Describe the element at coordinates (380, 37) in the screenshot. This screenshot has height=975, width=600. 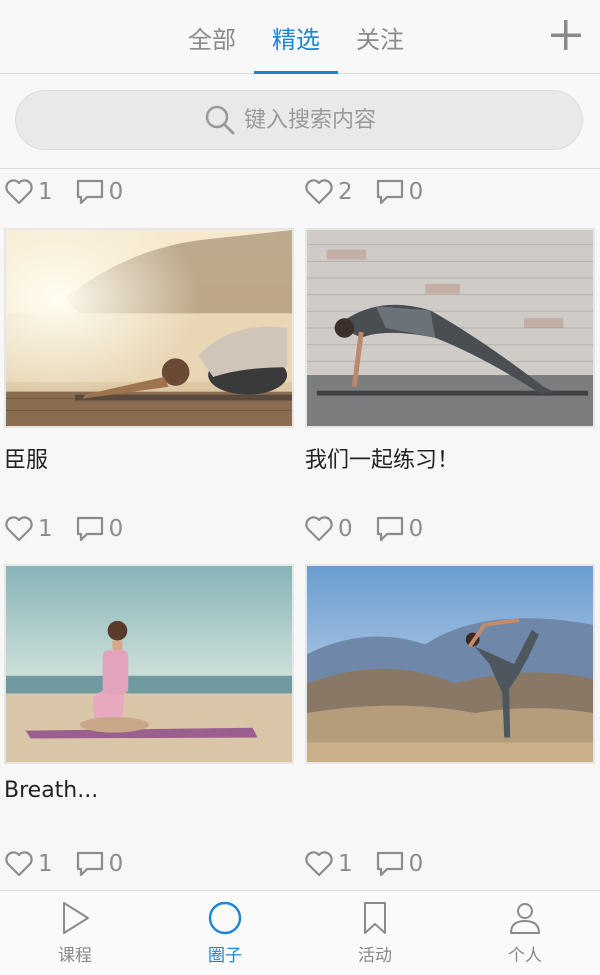
I see `tab-following: 关注` at that location.